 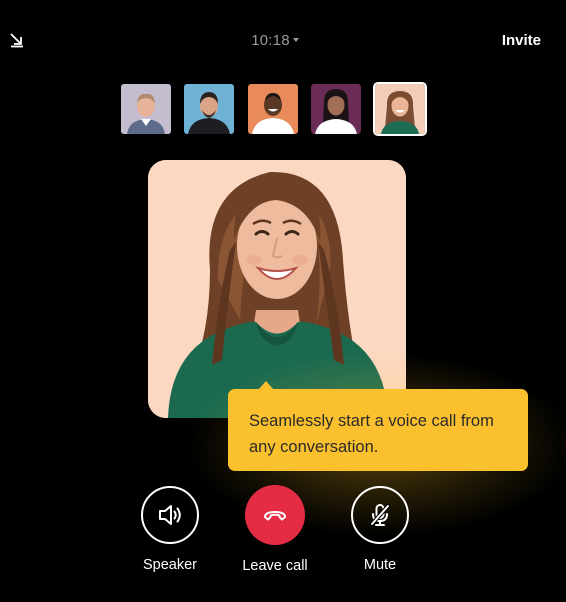 I want to click on call-header: 10:18 Invite, so click(x=283, y=42).